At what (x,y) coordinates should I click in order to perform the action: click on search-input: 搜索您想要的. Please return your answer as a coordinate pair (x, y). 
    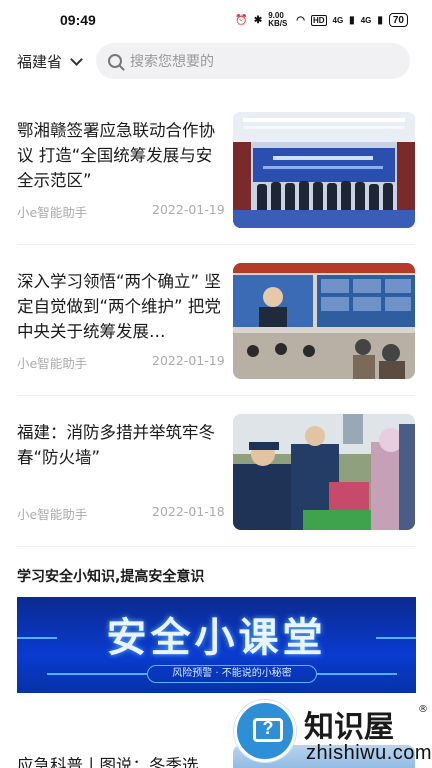
    Looking at the image, I should click on (253, 61).